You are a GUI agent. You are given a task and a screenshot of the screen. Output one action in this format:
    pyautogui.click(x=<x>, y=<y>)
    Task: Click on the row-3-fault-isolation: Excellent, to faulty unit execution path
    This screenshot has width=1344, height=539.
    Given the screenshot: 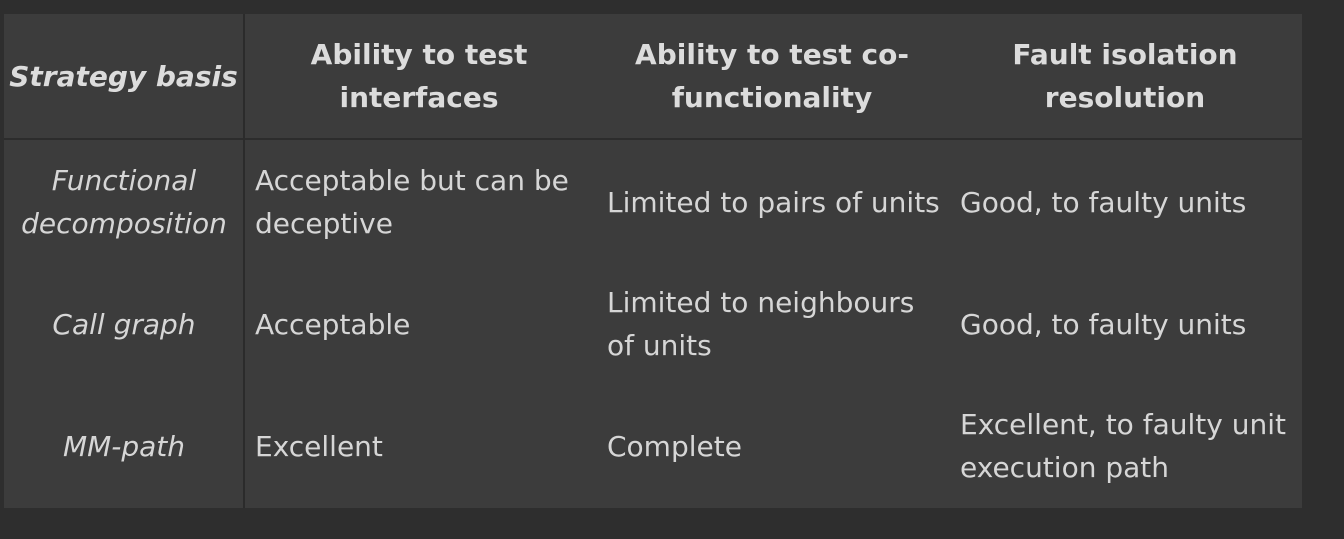 What is the action you would take?
    pyautogui.click(x=1123, y=446)
    